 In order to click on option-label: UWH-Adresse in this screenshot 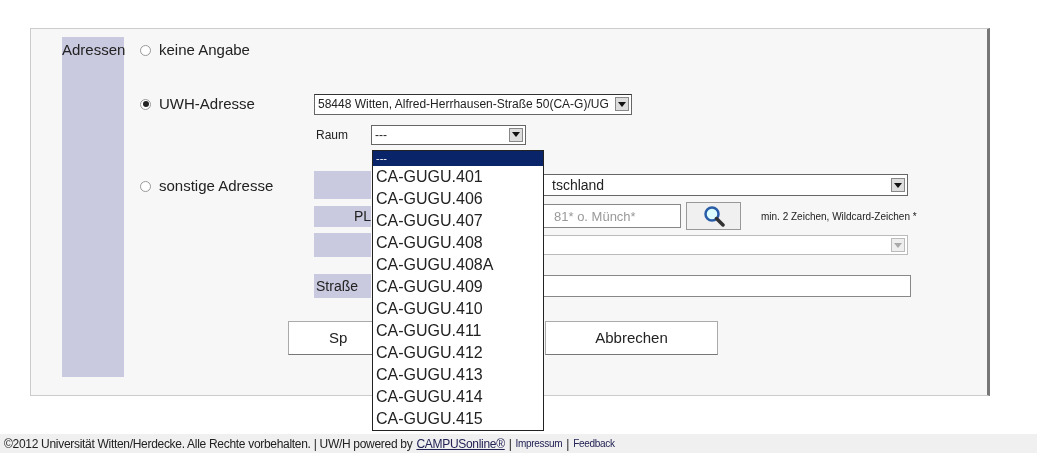, I will do `click(207, 103)`.